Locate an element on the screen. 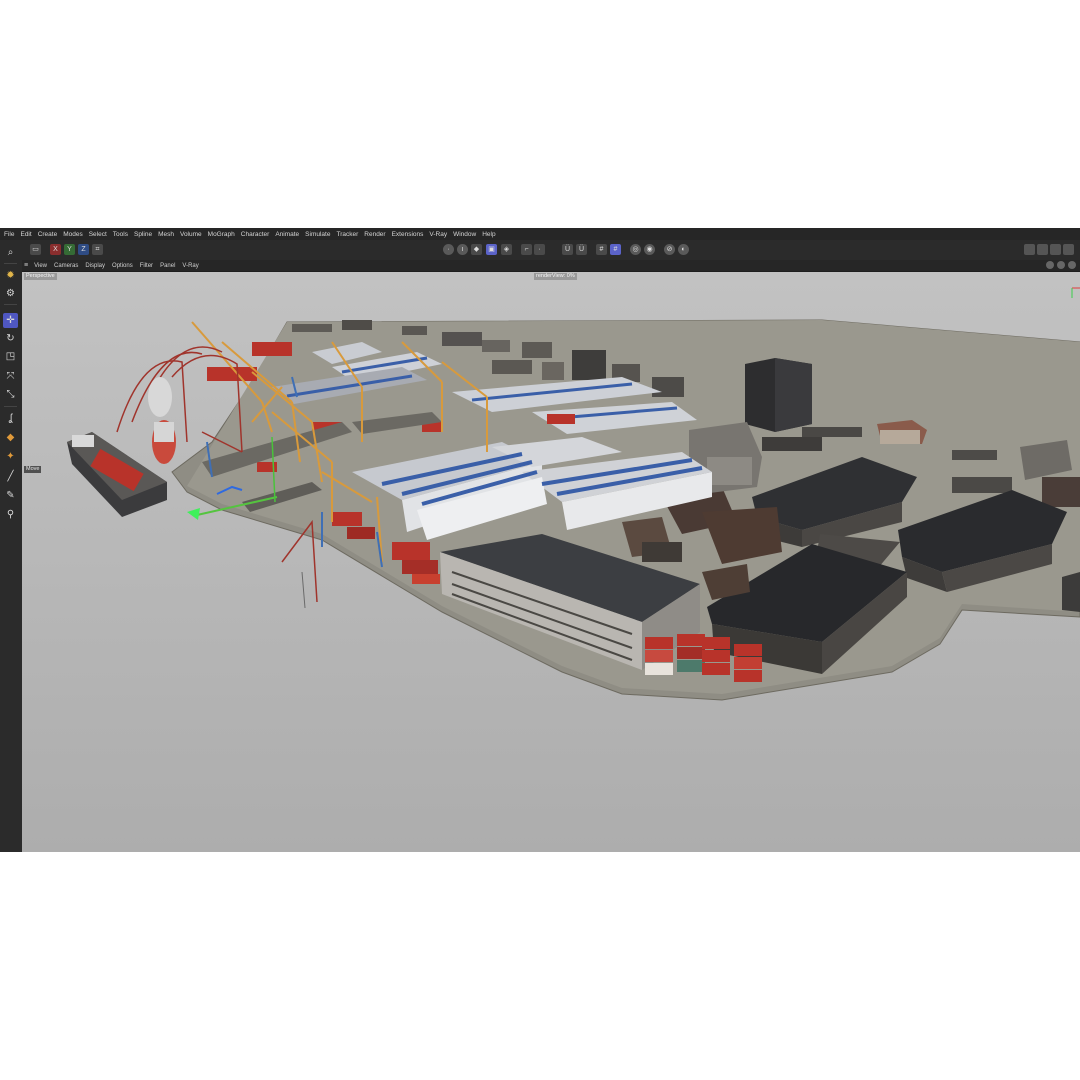  move-icon: ✛ is located at coordinates (10, 320).